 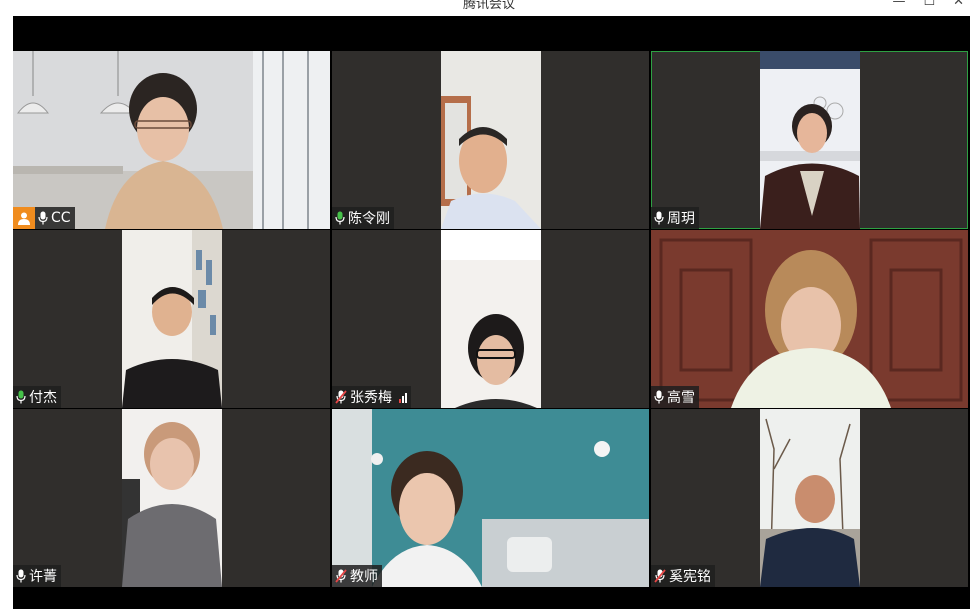 I want to click on header-strip, so click(x=491, y=33).